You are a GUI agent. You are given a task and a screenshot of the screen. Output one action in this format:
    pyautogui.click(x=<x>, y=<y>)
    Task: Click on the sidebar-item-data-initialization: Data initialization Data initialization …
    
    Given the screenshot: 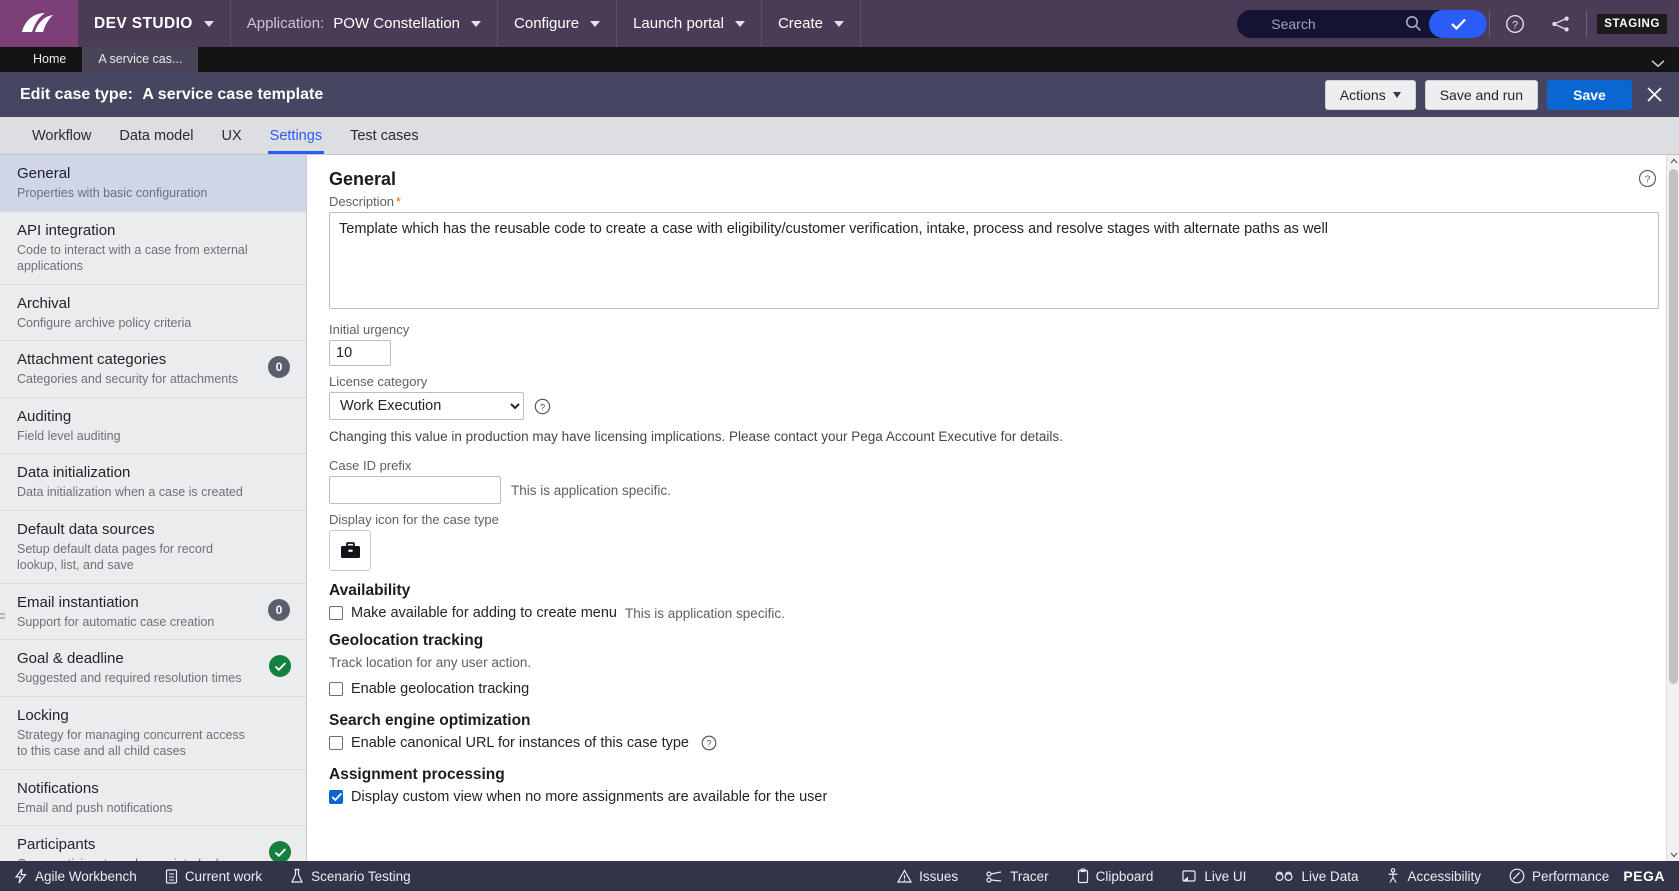 What is the action you would take?
    pyautogui.click(x=153, y=482)
    